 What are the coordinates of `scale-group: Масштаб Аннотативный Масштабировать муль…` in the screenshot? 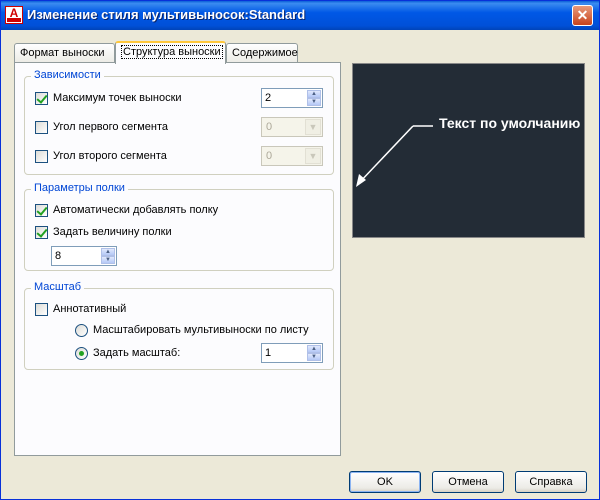 It's located at (179, 325).